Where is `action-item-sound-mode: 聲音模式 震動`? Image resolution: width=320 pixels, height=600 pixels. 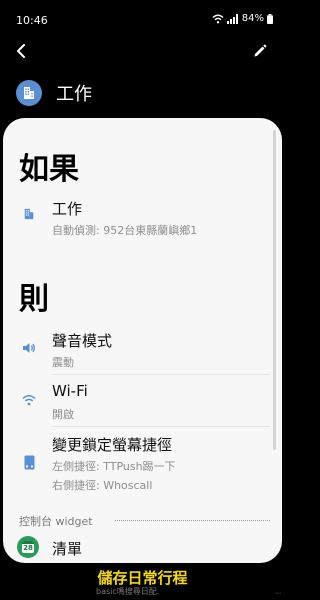
action-item-sound-mode: 聲音模式 震動 is located at coordinates (138, 350).